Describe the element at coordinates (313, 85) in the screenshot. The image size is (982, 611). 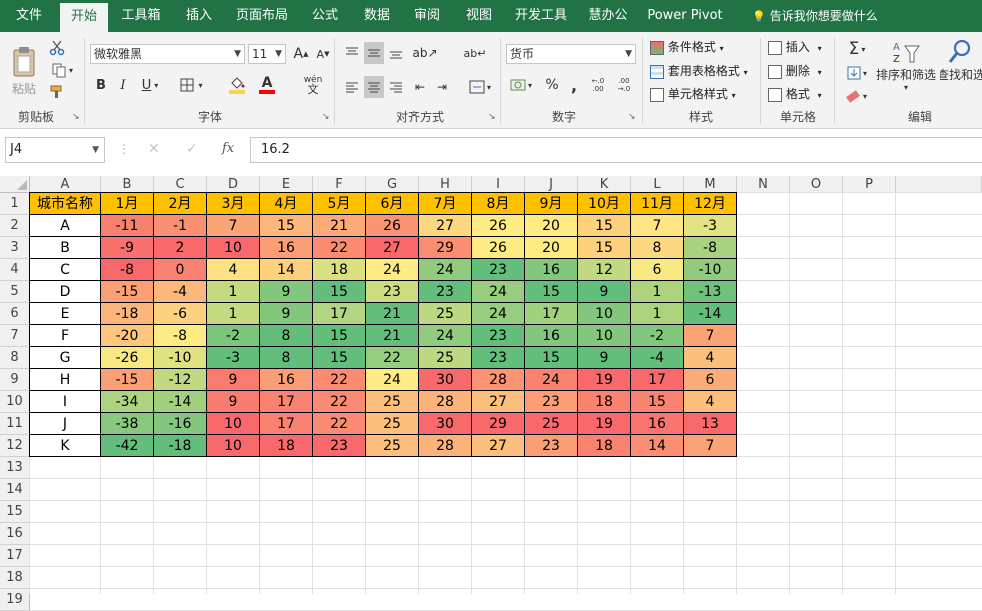
I see `phonetic-button: wén 文` at that location.